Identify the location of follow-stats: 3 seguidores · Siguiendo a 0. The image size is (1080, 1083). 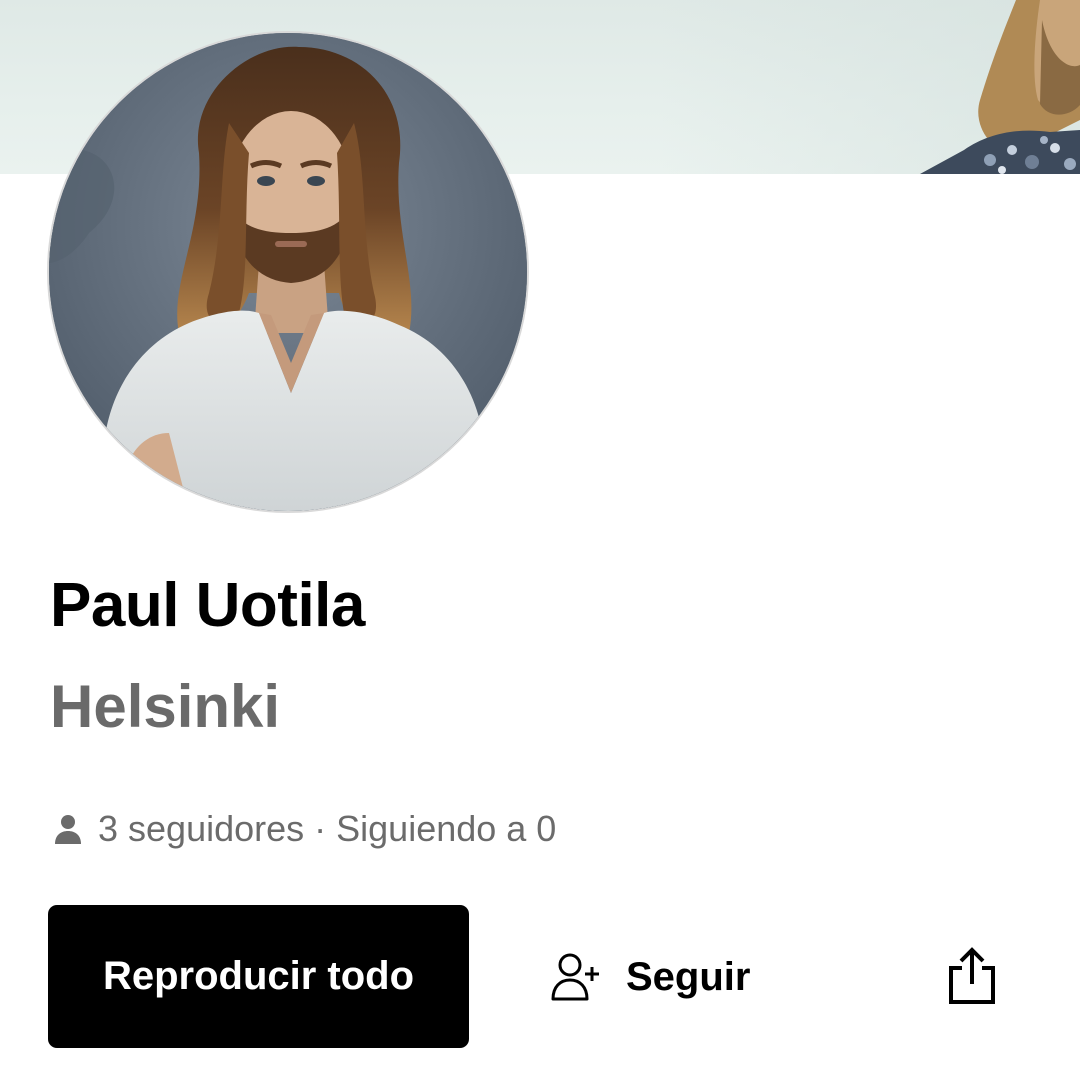
(304, 829).